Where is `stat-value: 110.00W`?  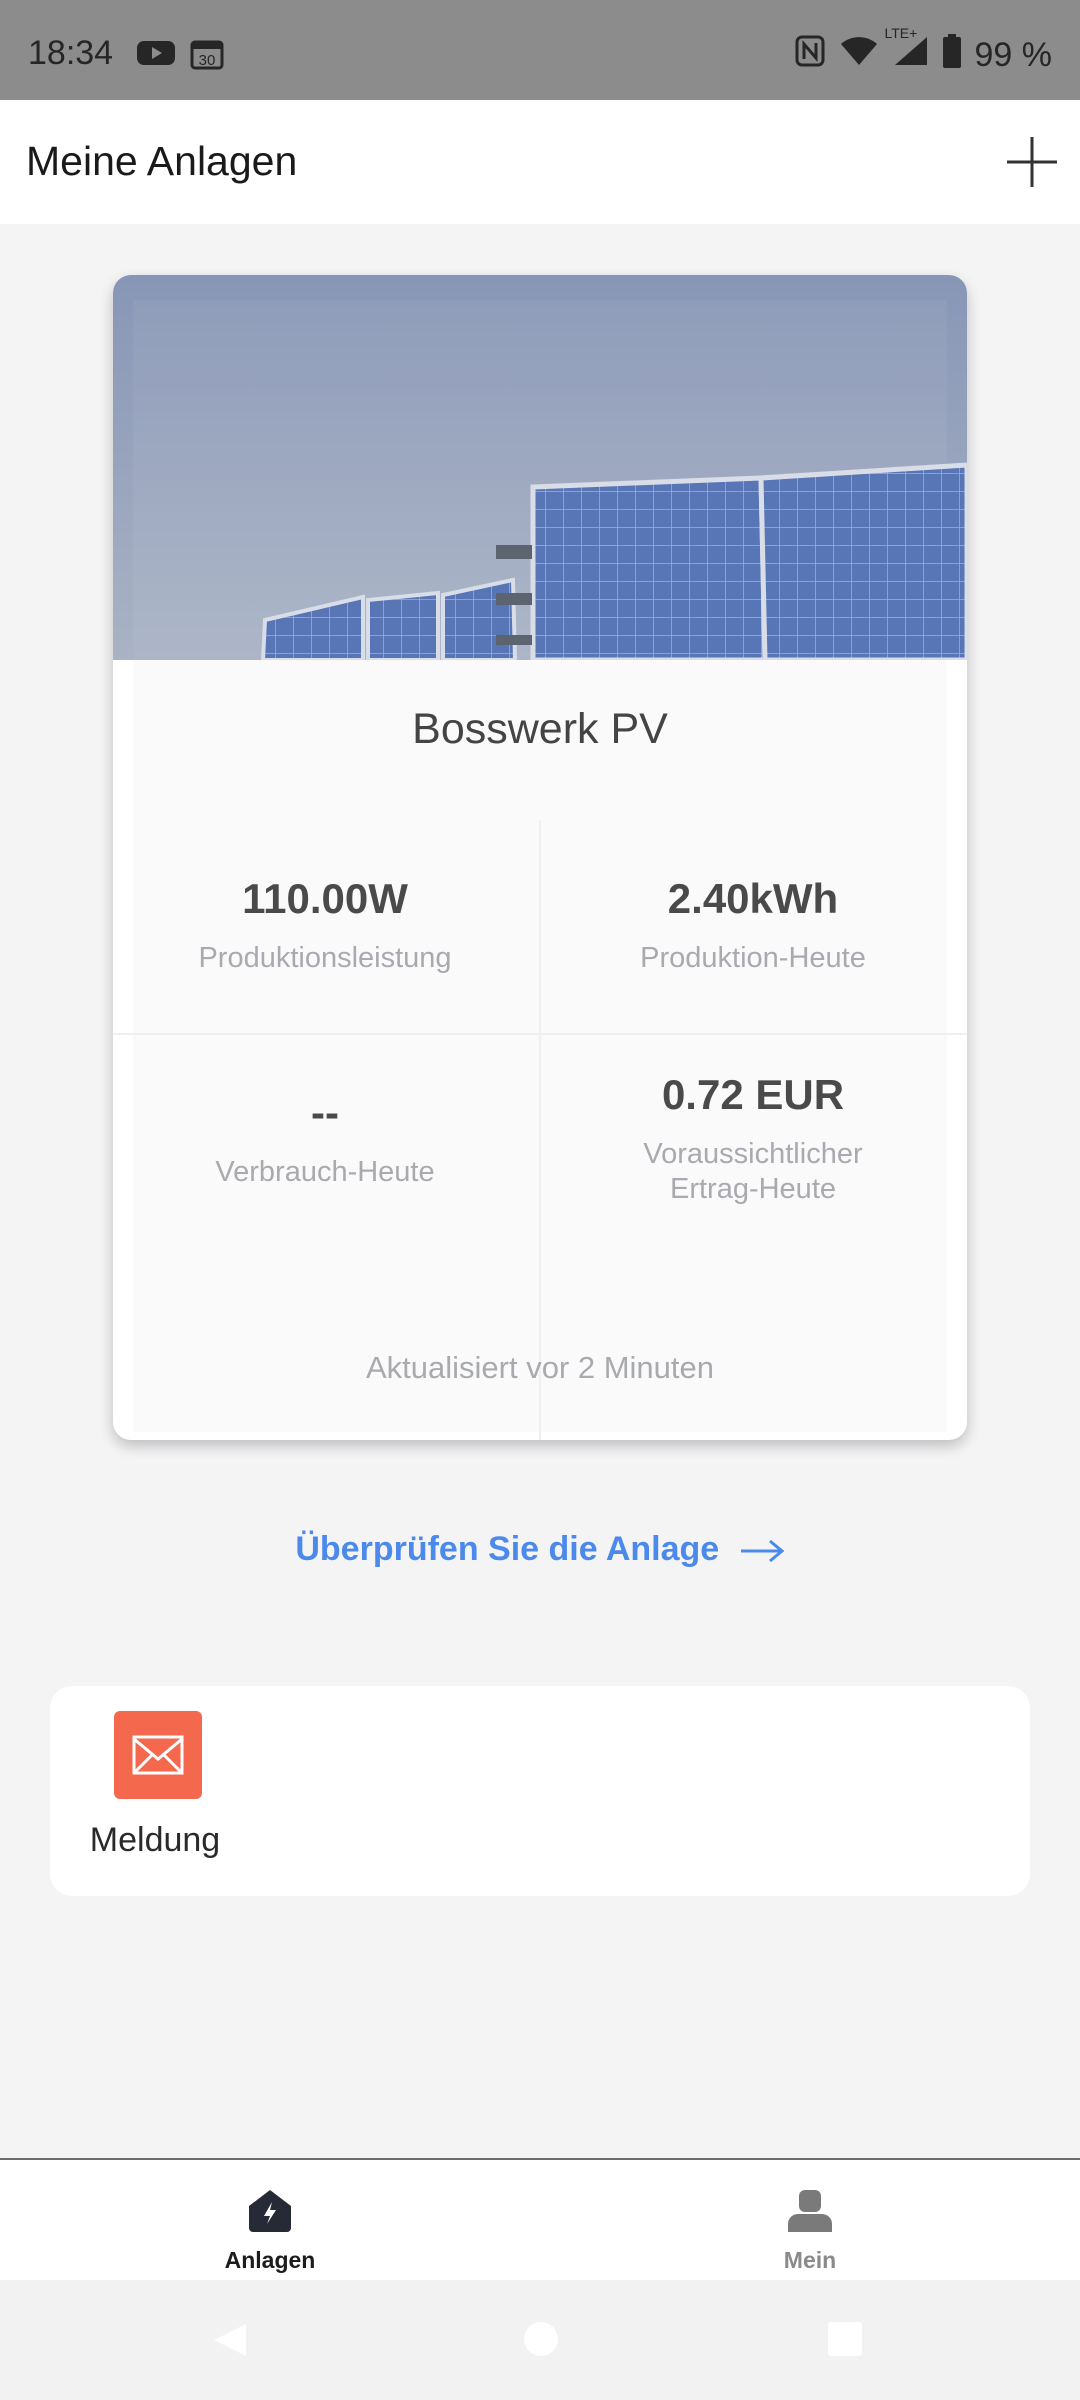 stat-value: 110.00W is located at coordinates (325, 898).